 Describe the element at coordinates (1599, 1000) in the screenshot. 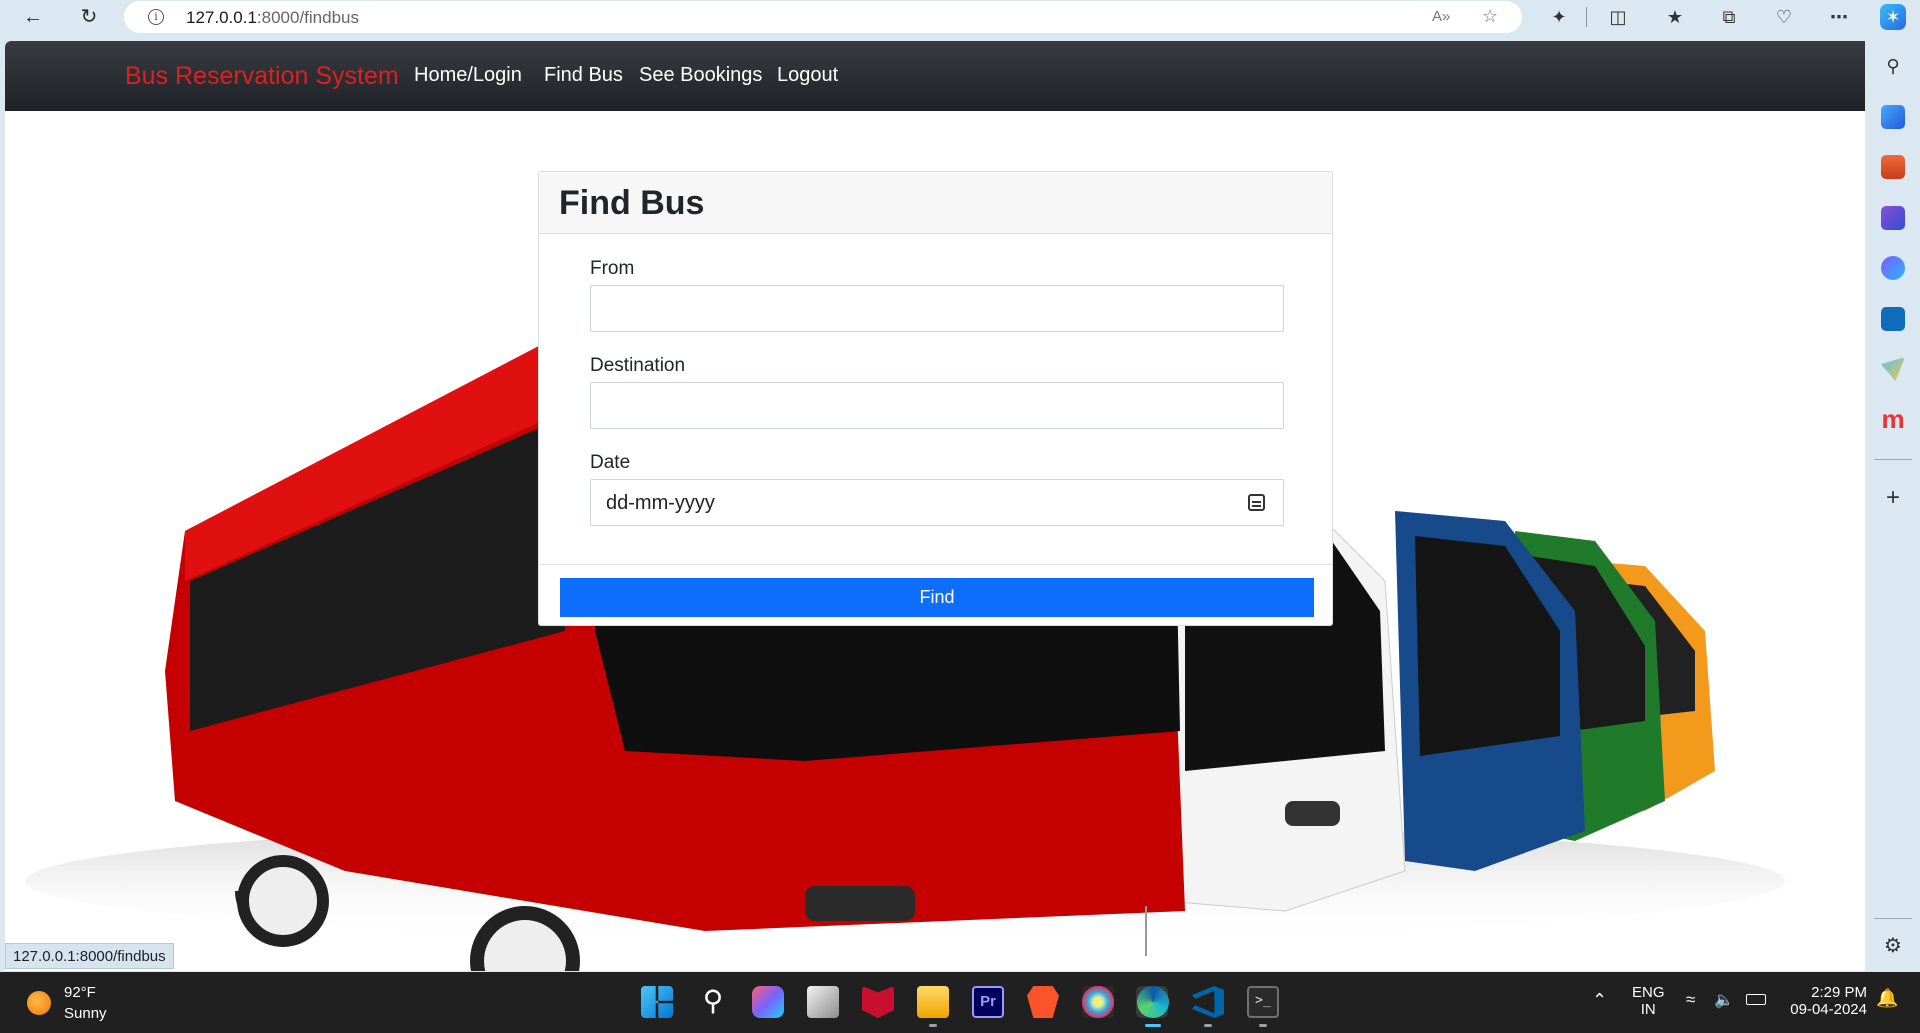

I see `show-hidden-icons-chevron-icon: ⌃` at that location.